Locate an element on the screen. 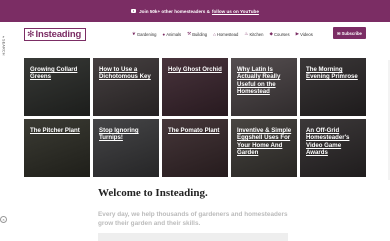 This screenshot has width=390, height=241. nav-kitchen: ♨ Kitchen is located at coordinates (253, 34).